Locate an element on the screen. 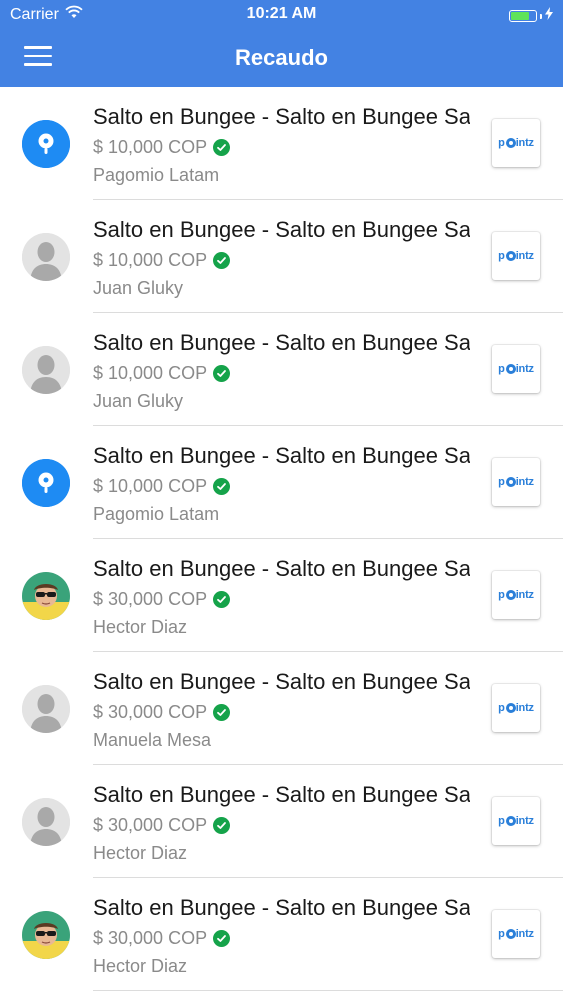 The width and height of the screenshot is (563, 1000). status-bar: Carrier 10:21 AM is located at coordinates (281, 15).